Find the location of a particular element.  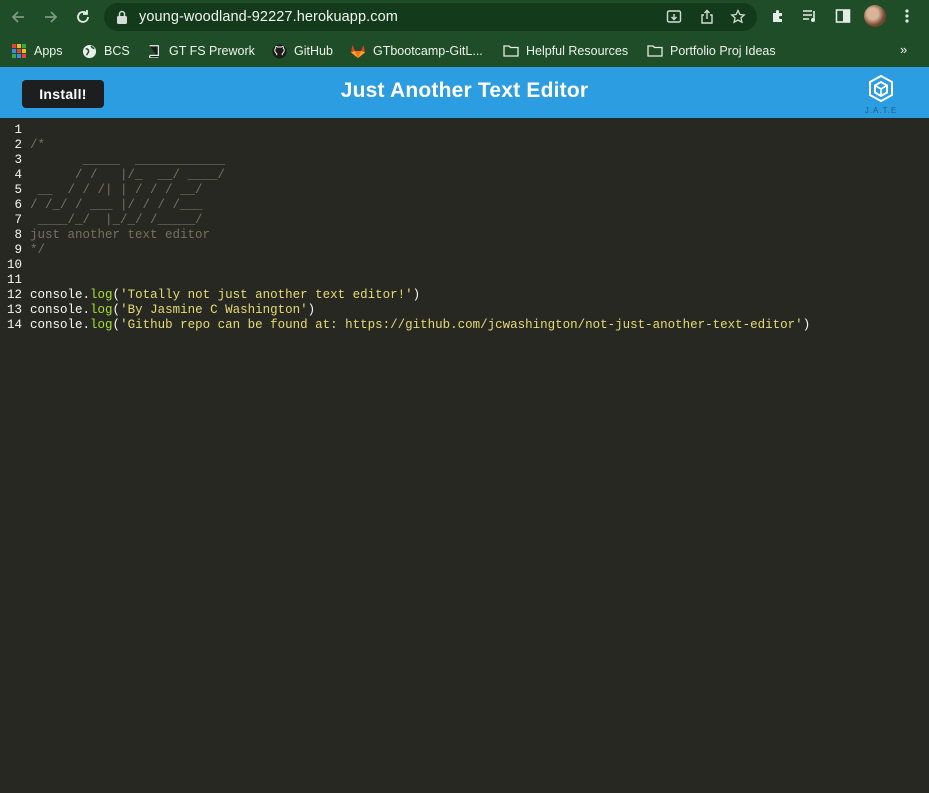

bookmark-star-icon is located at coordinates (738, 17).